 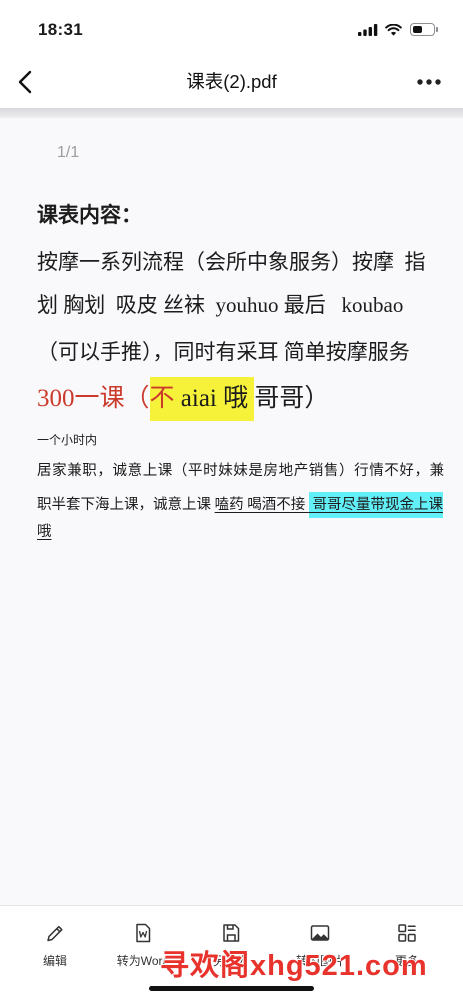 What do you see at coordinates (220, 305) in the screenshot?
I see `paragraph-line: 划 胸划 吸皮 丝袜 youhuo 最后 koubao` at bounding box center [220, 305].